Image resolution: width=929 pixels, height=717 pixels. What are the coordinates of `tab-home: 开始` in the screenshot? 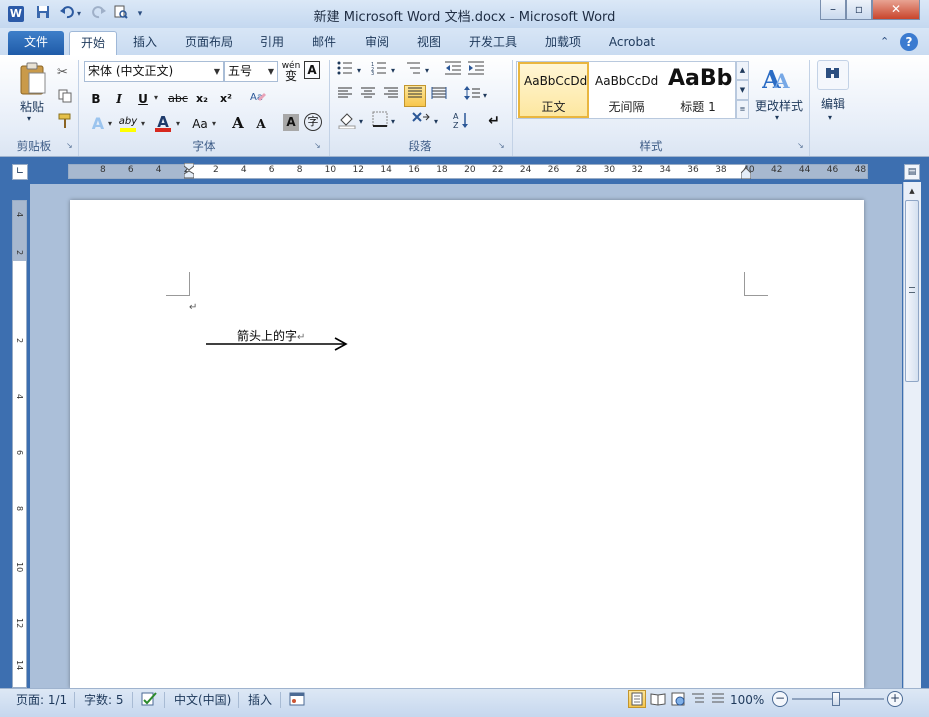 It's located at (93, 43).